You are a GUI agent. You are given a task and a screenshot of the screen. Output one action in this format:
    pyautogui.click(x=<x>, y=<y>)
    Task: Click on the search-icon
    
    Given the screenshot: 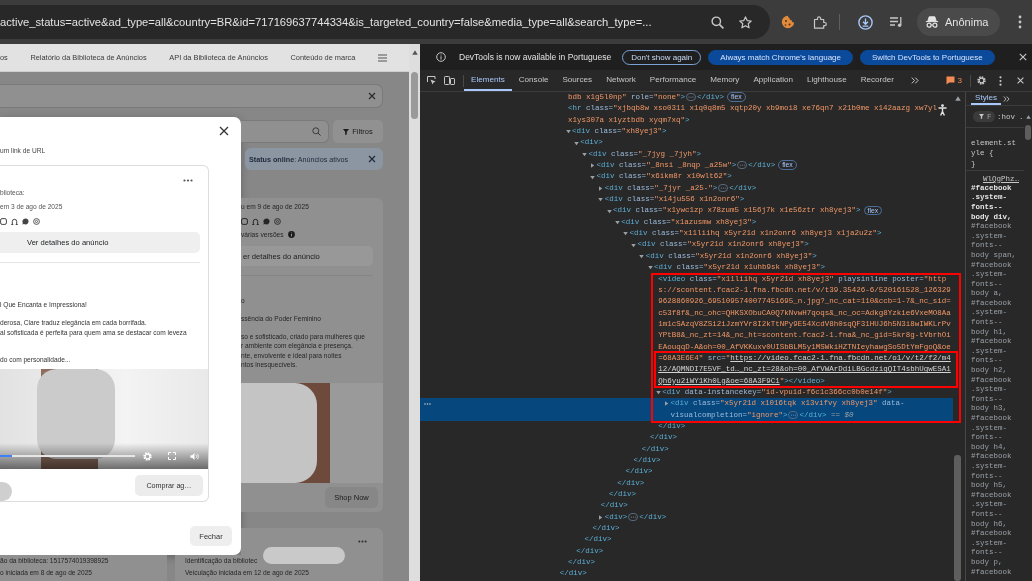 What is the action you would take?
    pyautogui.click(x=316, y=131)
    